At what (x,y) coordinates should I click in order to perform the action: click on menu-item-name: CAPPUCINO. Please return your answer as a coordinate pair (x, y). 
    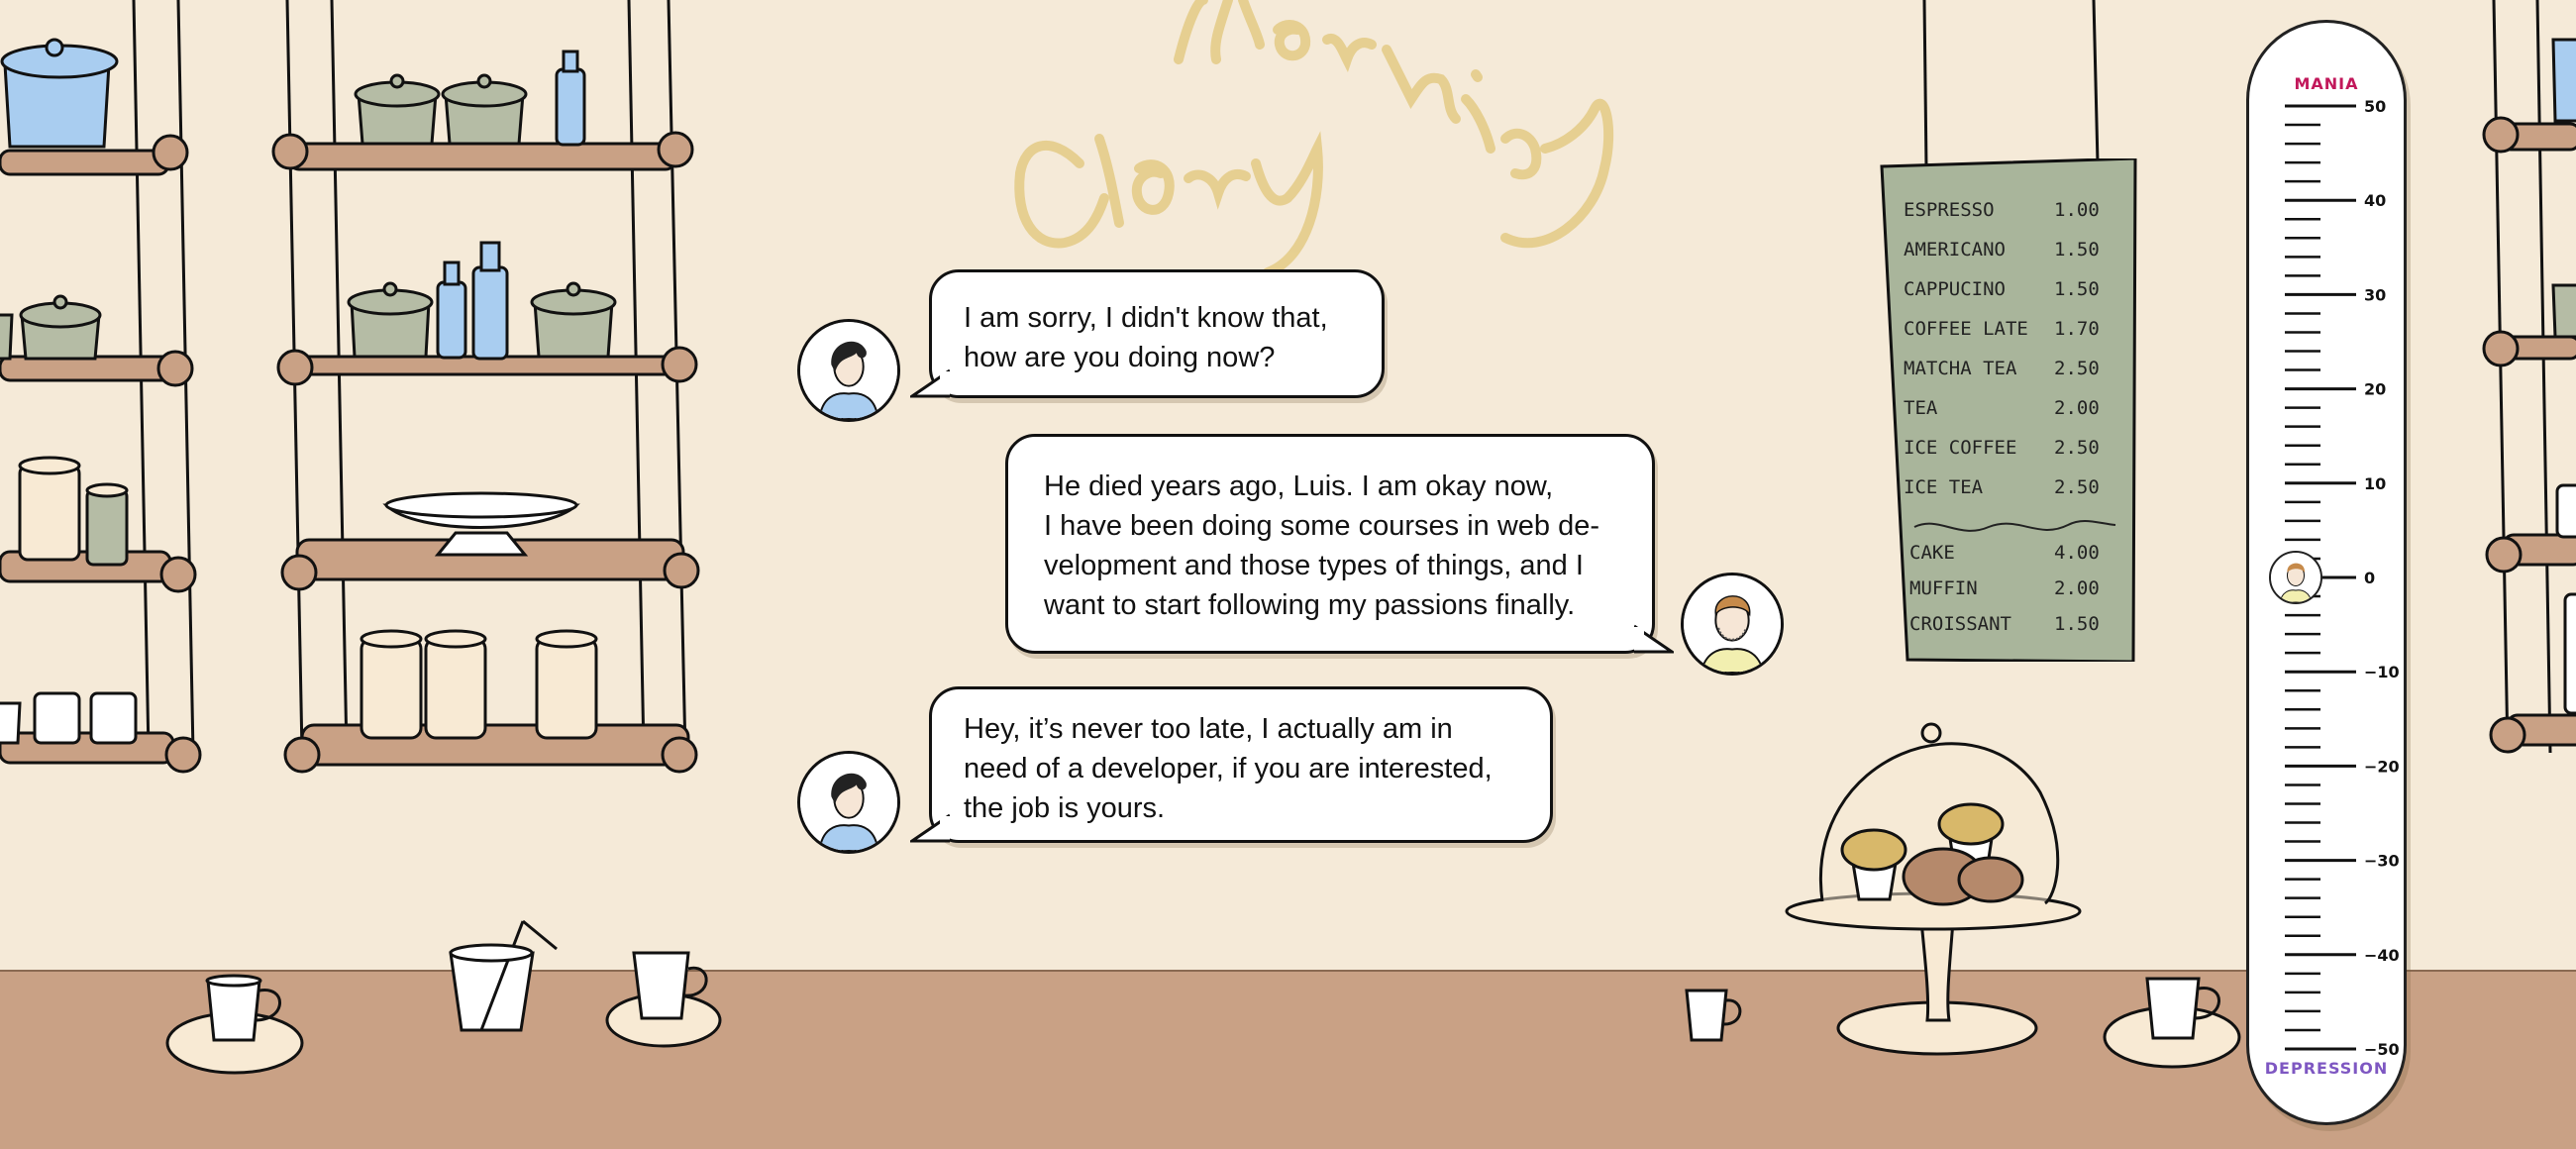
    Looking at the image, I should click on (1955, 289).